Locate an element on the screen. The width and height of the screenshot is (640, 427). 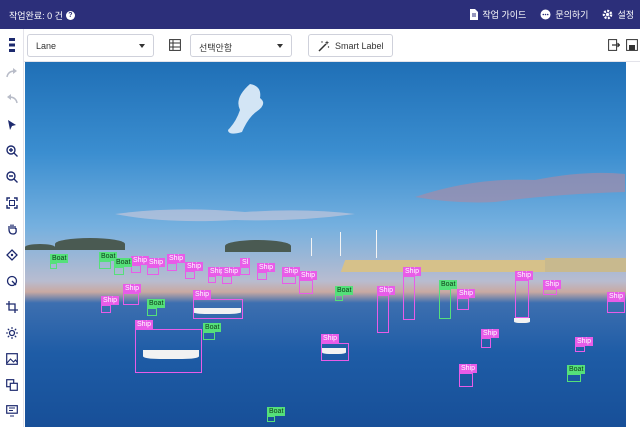
polygon-tool-icon is located at coordinates (12, 255).